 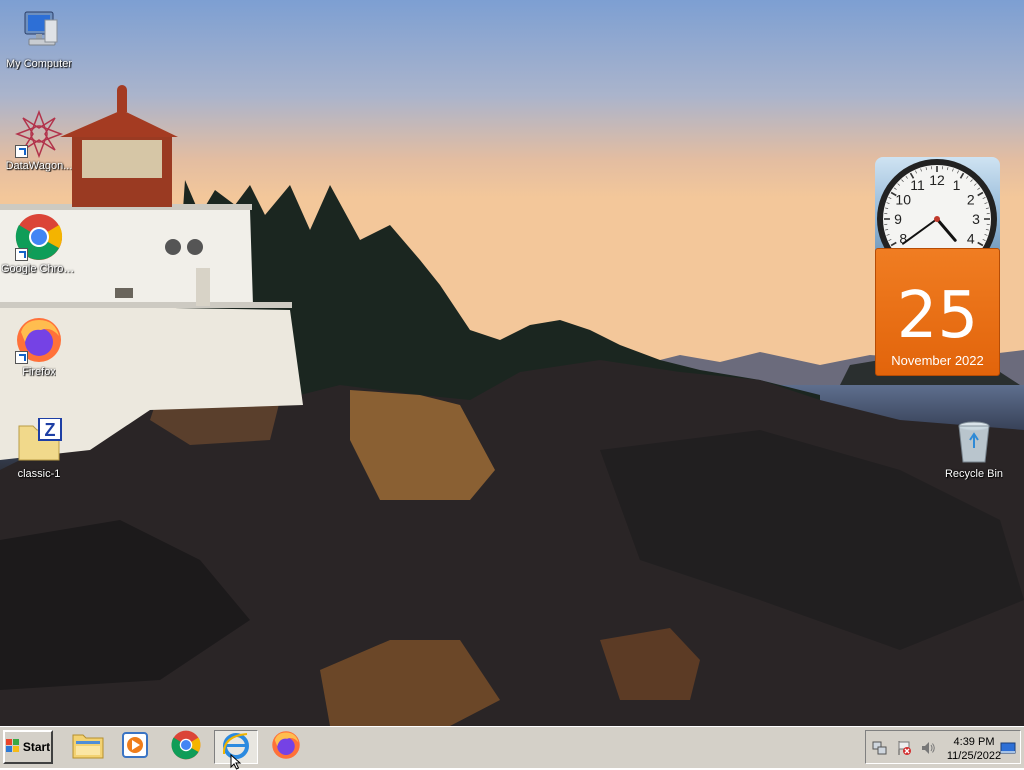 I want to click on desktop-icon-google-chrome: Google Chrome, so click(x=39, y=244).